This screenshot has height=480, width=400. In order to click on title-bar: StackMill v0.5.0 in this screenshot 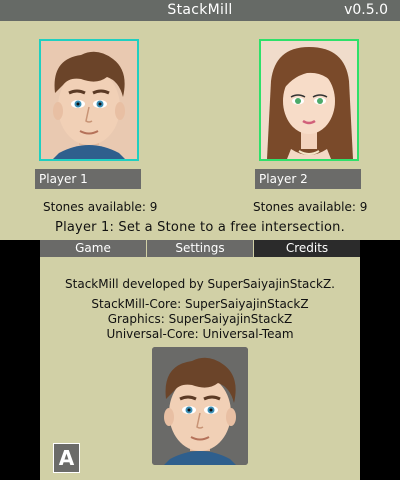, I will do `click(200, 10)`.